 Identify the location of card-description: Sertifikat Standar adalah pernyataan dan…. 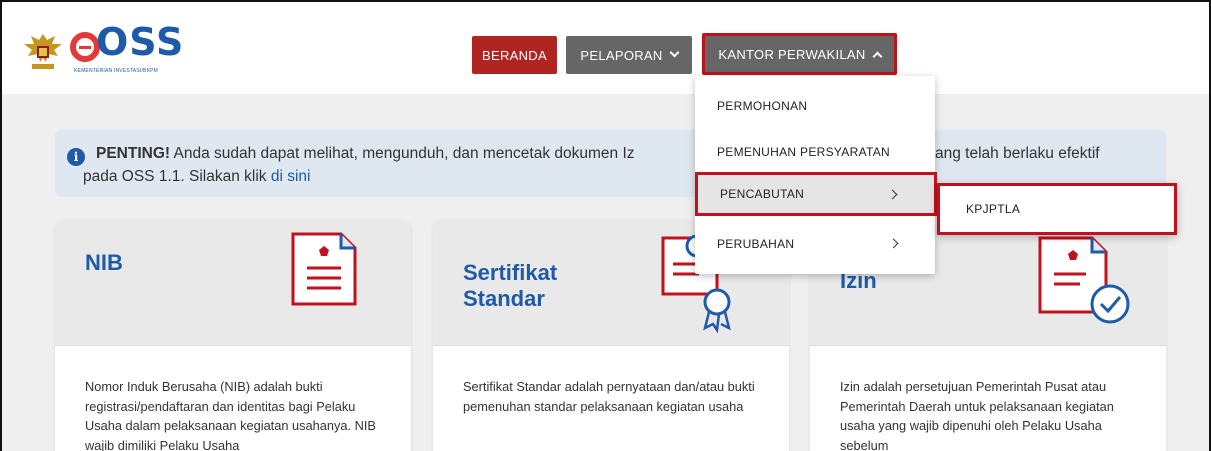
(609, 396).